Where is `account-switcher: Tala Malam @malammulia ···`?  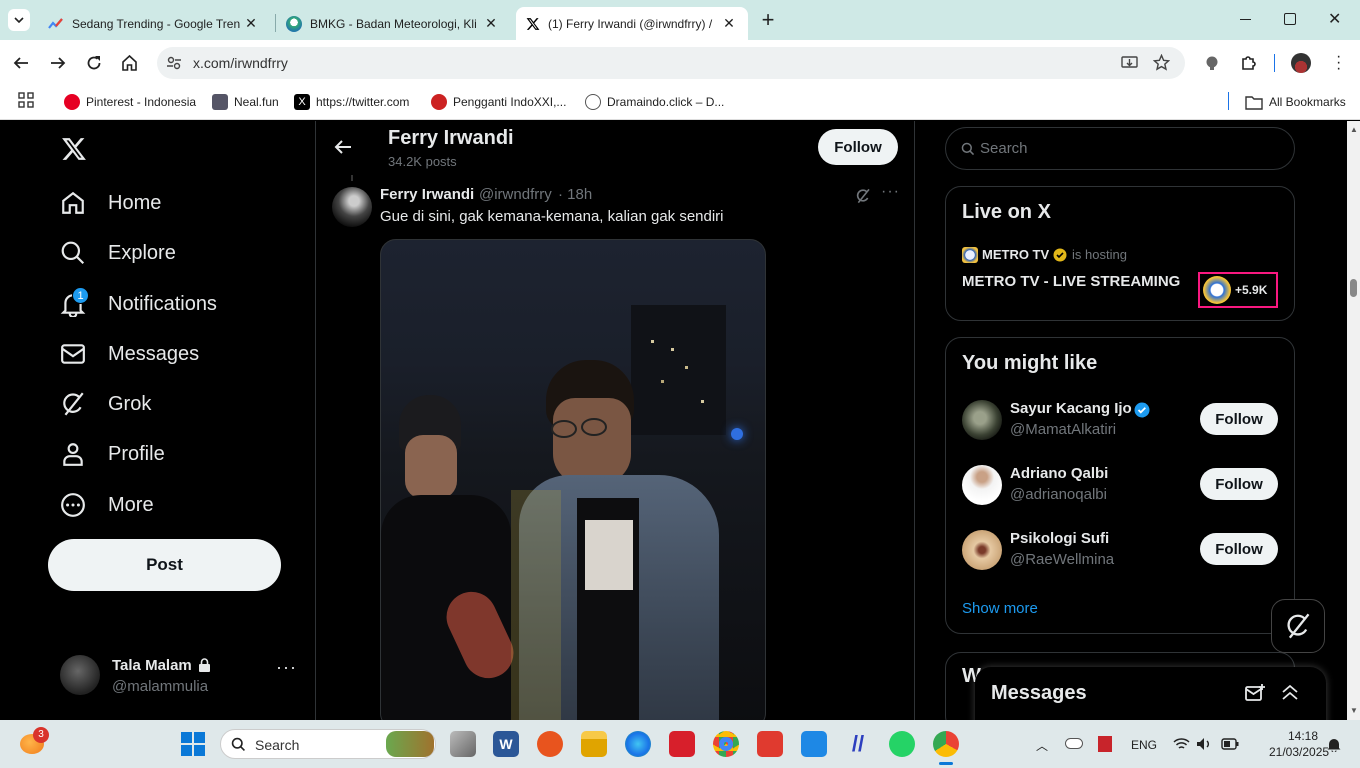 account-switcher: Tala Malam @malammulia ··· is located at coordinates (185, 676).